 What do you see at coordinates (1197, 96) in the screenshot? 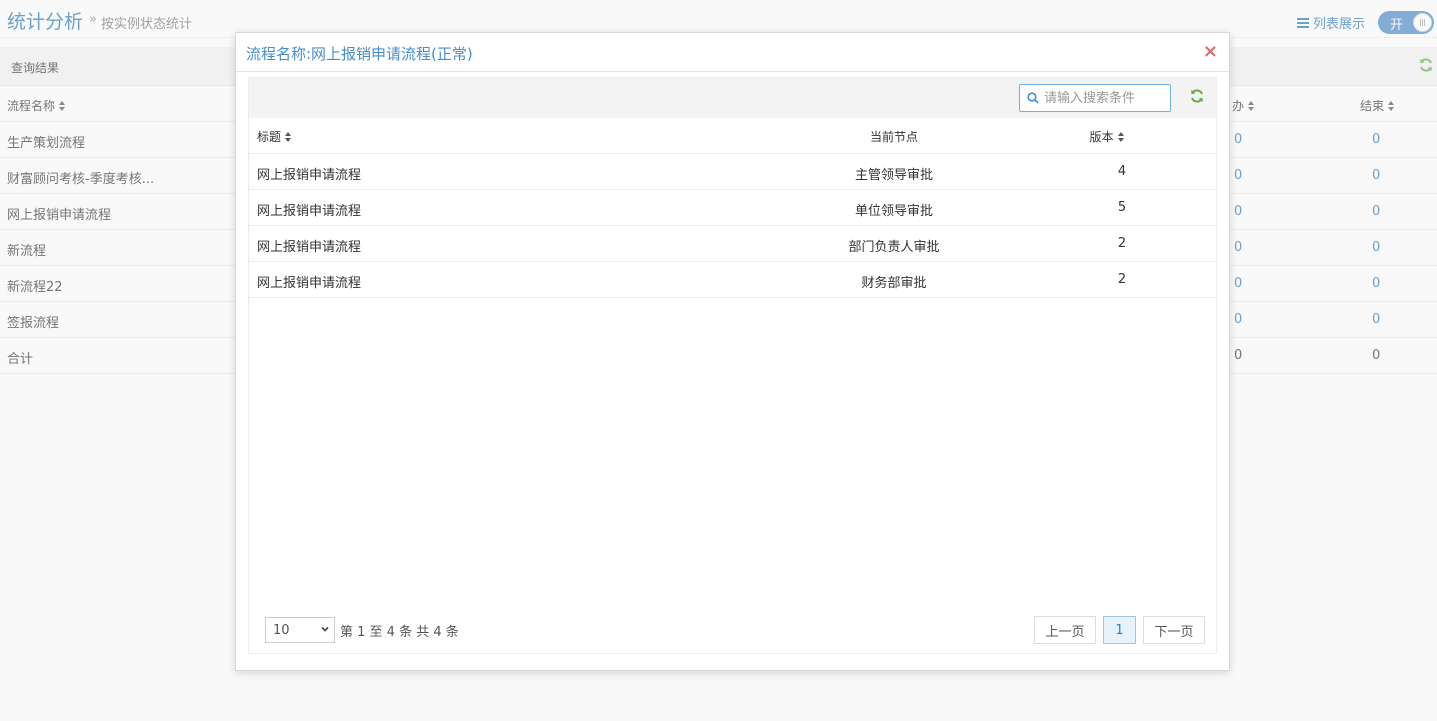
I see `refresh-icon` at bounding box center [1197, 96].